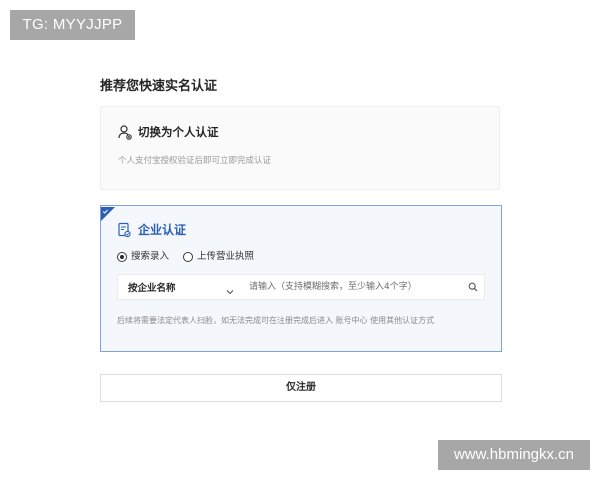  Describe the element at coordinates (180, 287) in the screenshot. I see `search-type-select: 按企业名称` at that location.